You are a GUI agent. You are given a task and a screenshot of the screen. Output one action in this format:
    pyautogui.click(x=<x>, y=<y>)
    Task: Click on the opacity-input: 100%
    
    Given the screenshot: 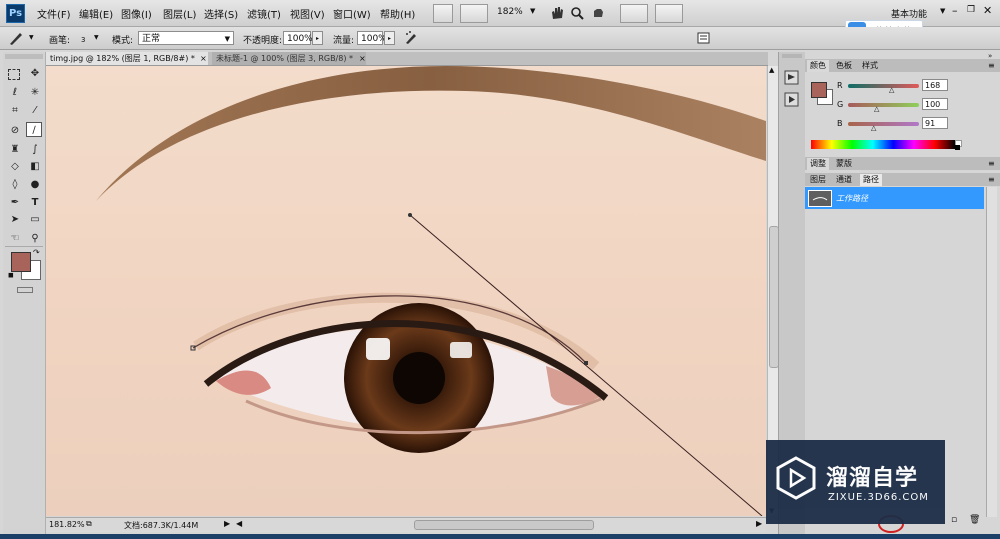 What is the action you would take?
    pyautogui.click(x=298, y=38)
    